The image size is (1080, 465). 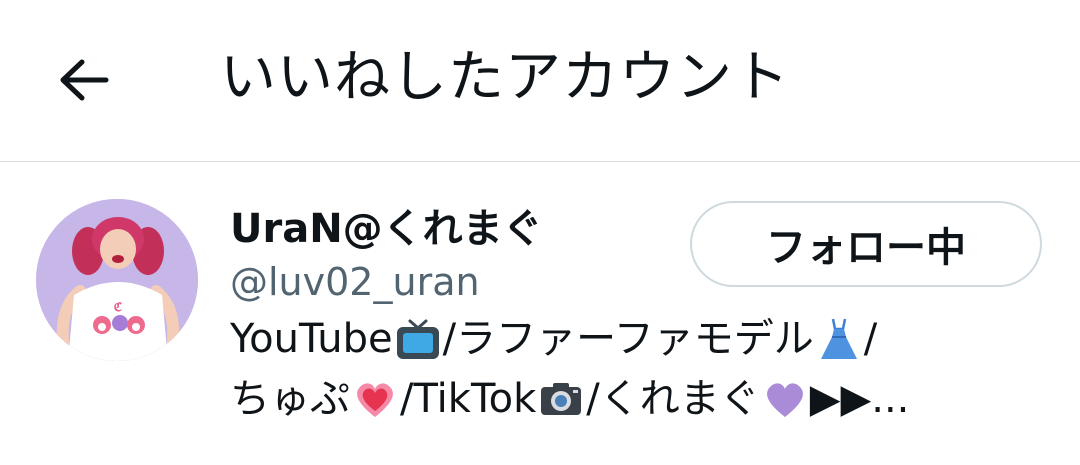 What do you see at coordinates (561, 399) in the screenshot?
I see `camera-icon` at bounding box center [561, 399].